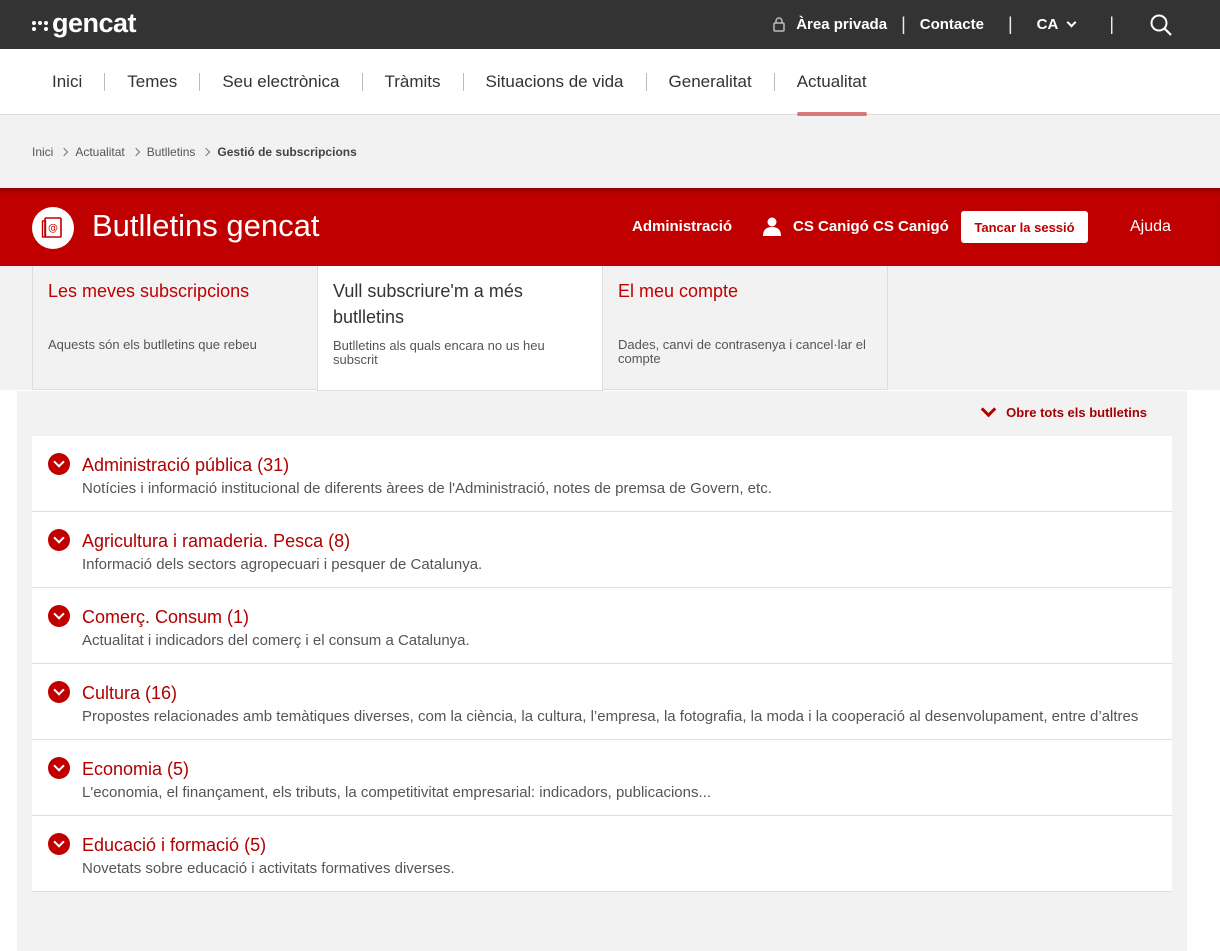 Image resolution: width=1220 pixels, height=951 pixels. I want to click on expand-all-button: Obre tots els butlletins, so click(1063, 410).